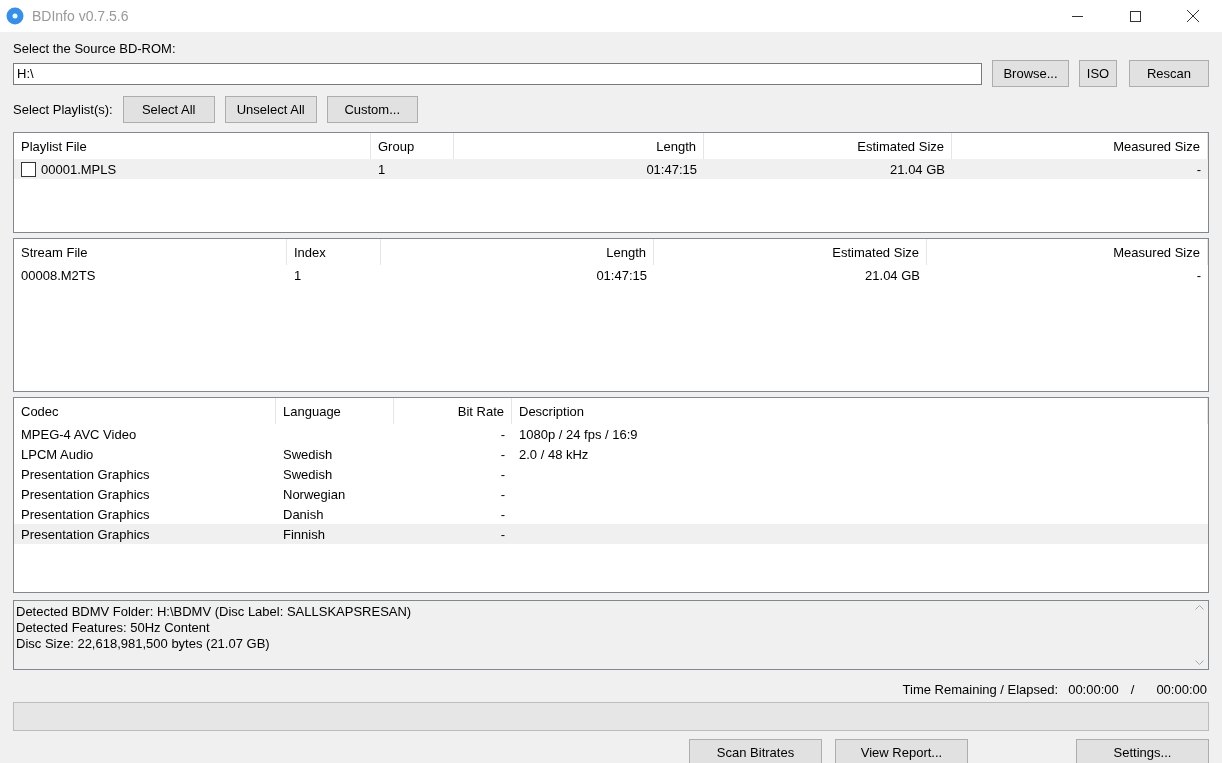 The width and height of the screenshot is (1222, 763). What do you see at coordinates (497, 73) in the screenshot?
I see `source-path-field: H:\` at bounding box center [497, 73].